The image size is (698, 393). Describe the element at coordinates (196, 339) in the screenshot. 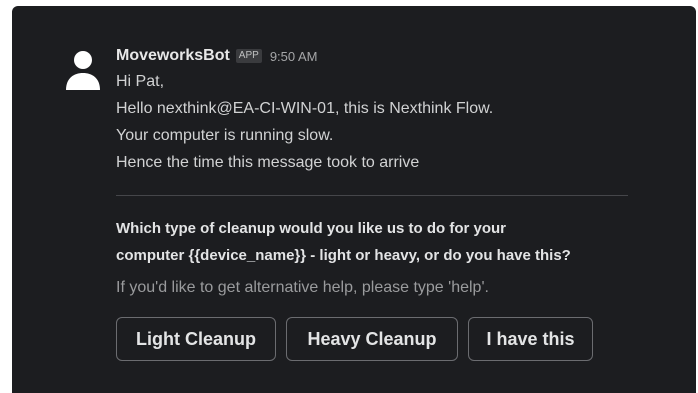

I see `light-cleanup-button: Light Cleanup` at that location.